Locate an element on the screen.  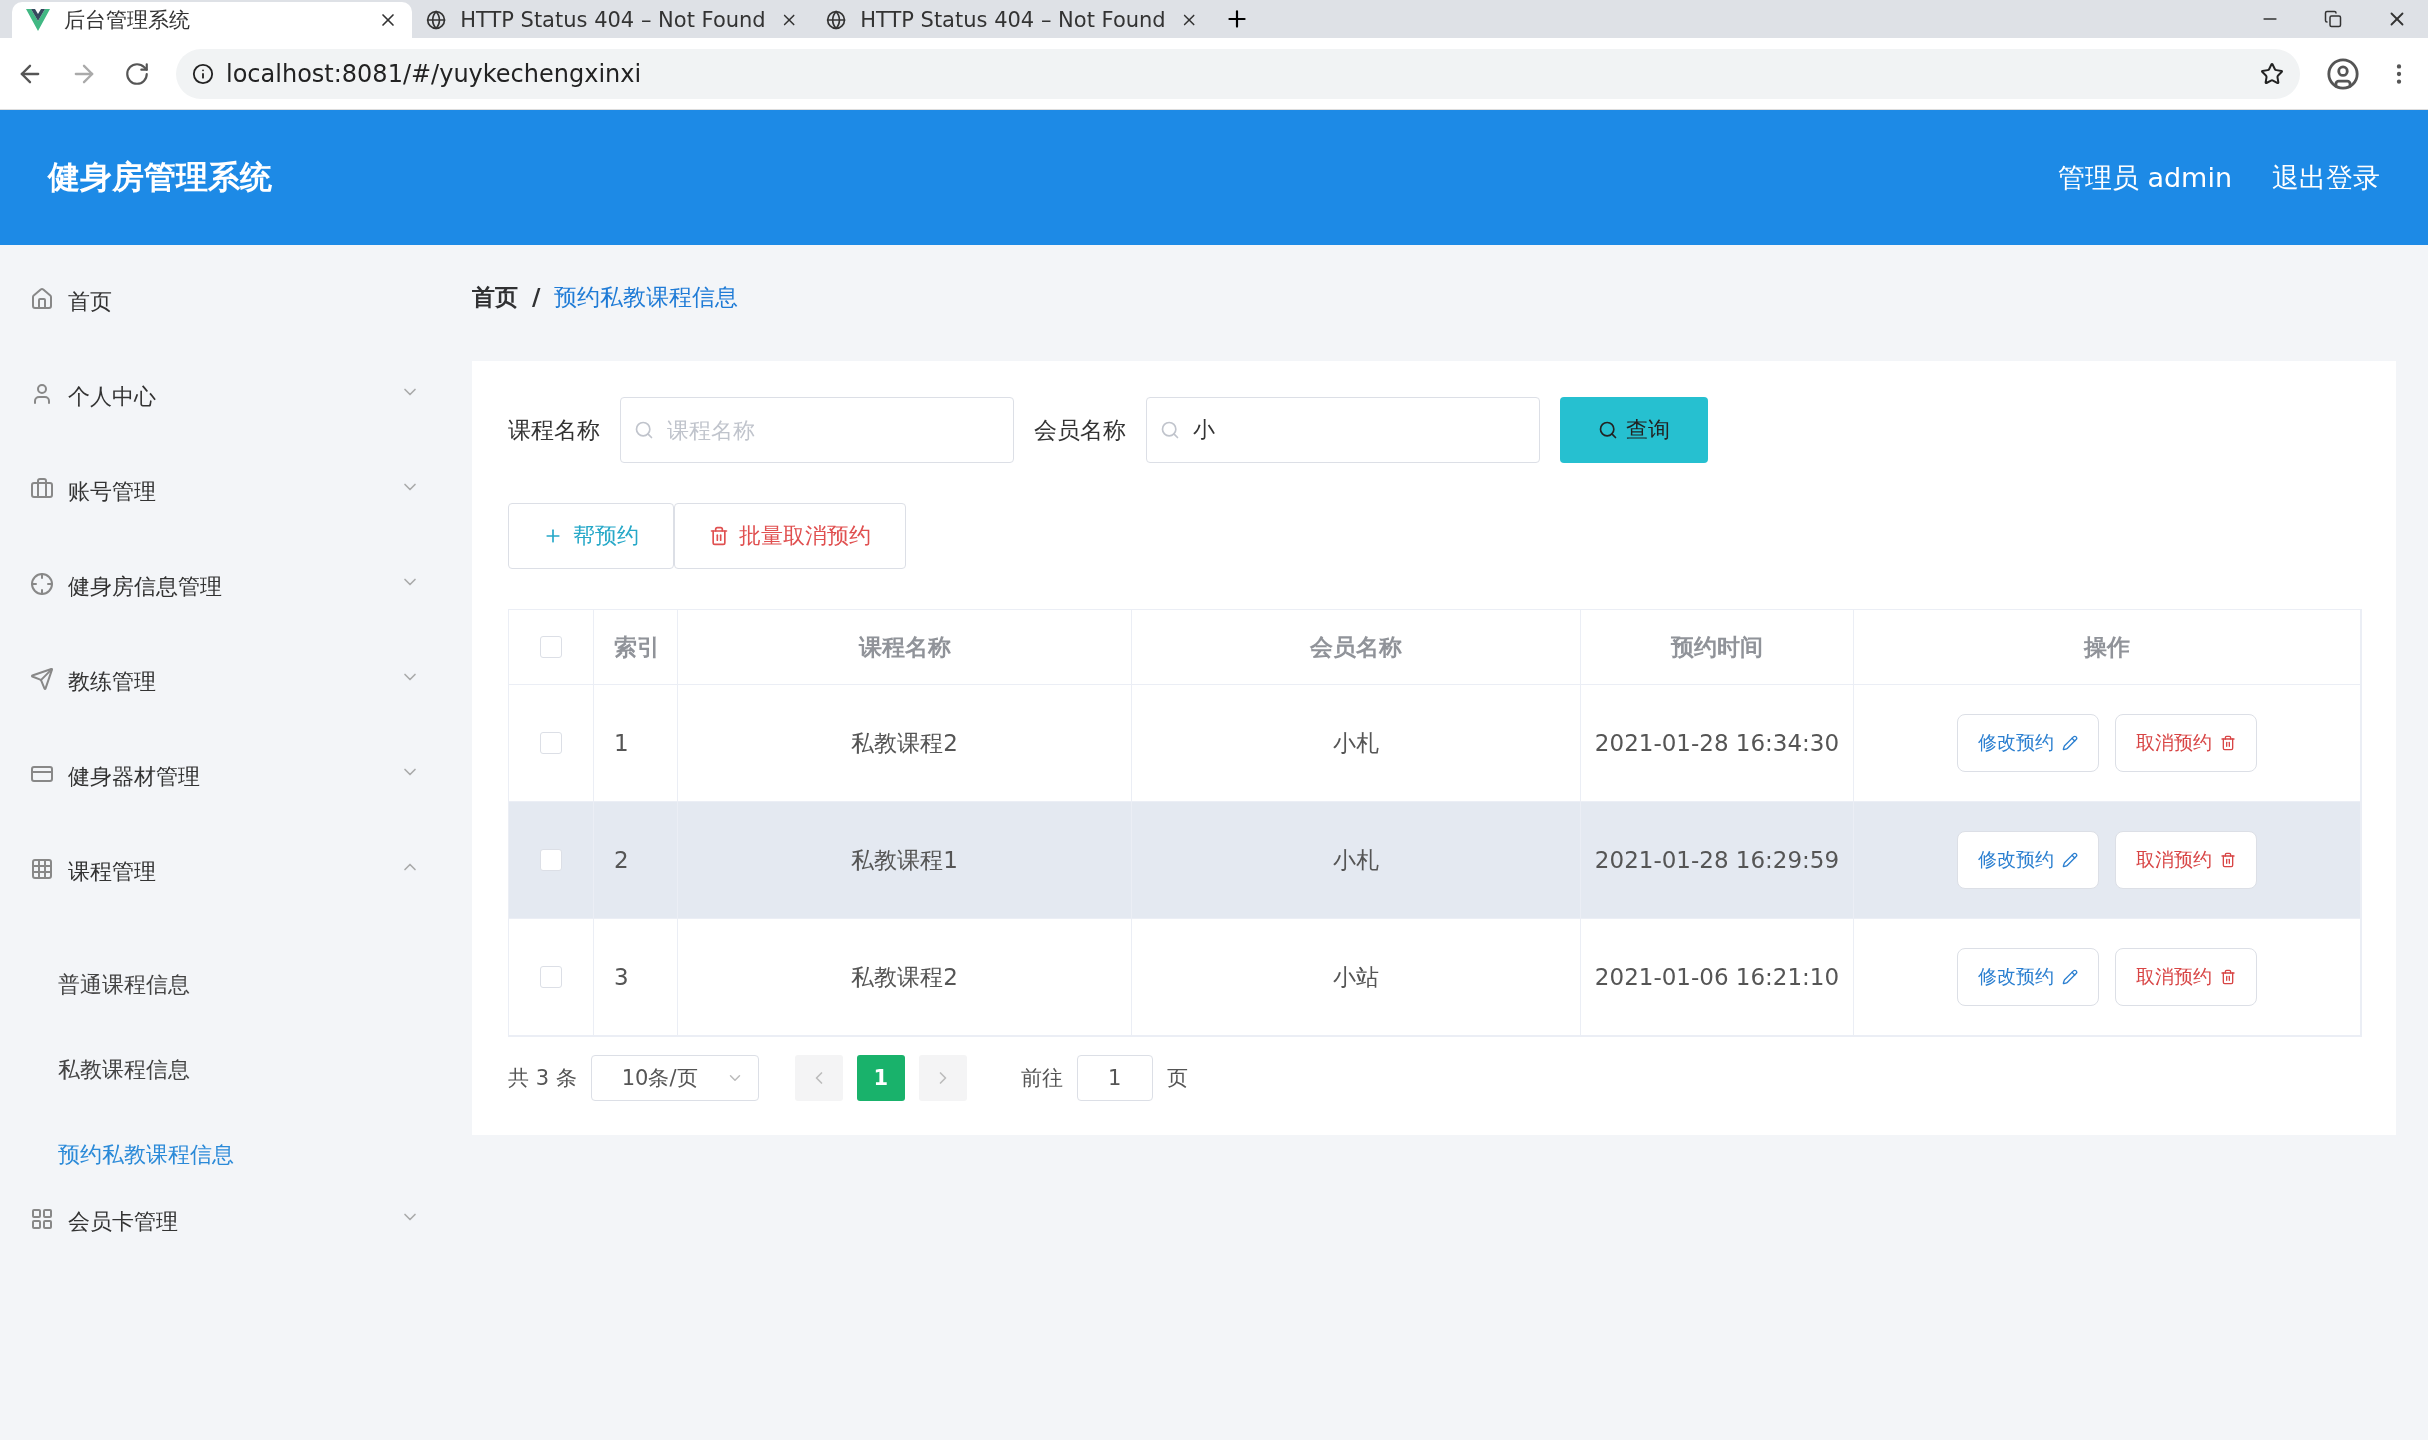
search-field: 小 is located at coordinates (1343, 430).